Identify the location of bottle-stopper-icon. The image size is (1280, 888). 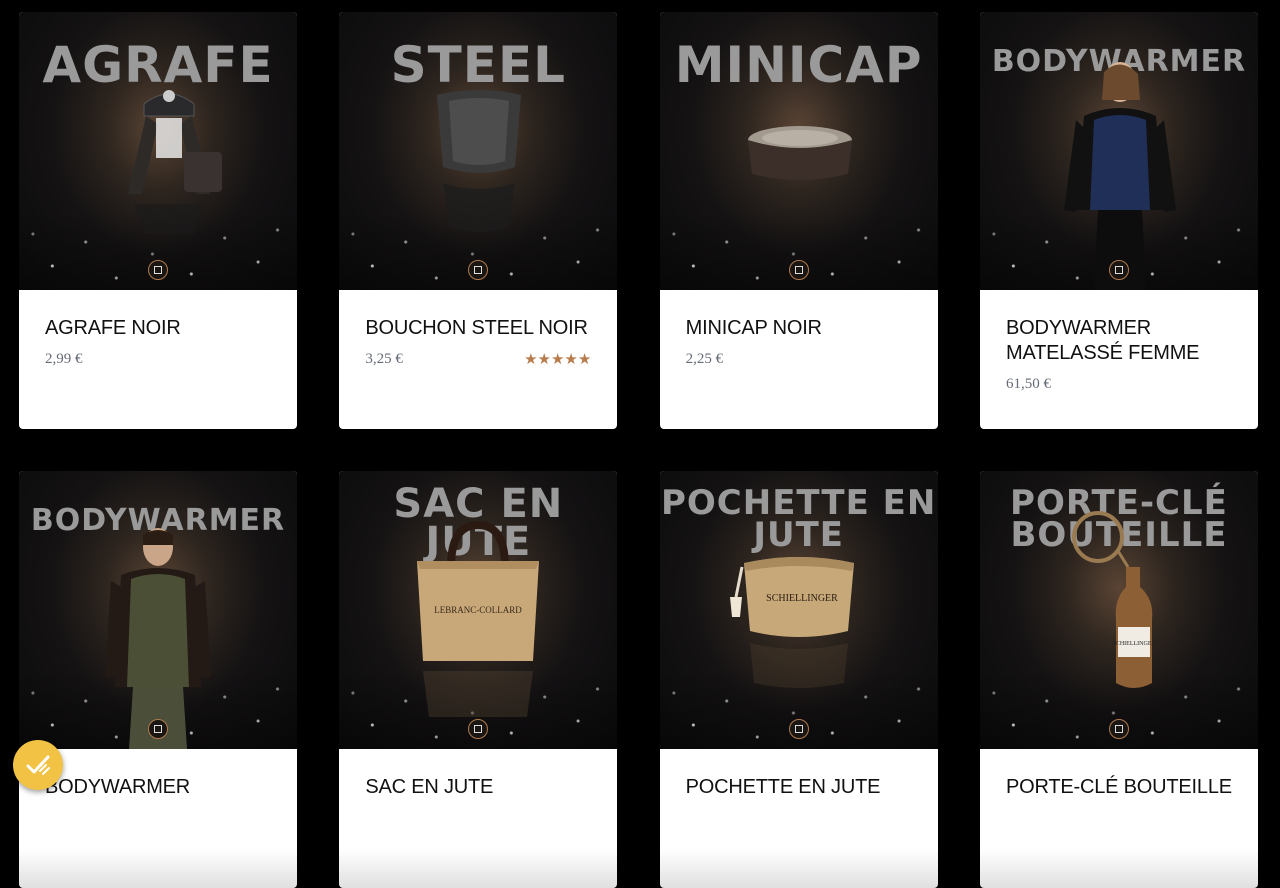
(479, 161).